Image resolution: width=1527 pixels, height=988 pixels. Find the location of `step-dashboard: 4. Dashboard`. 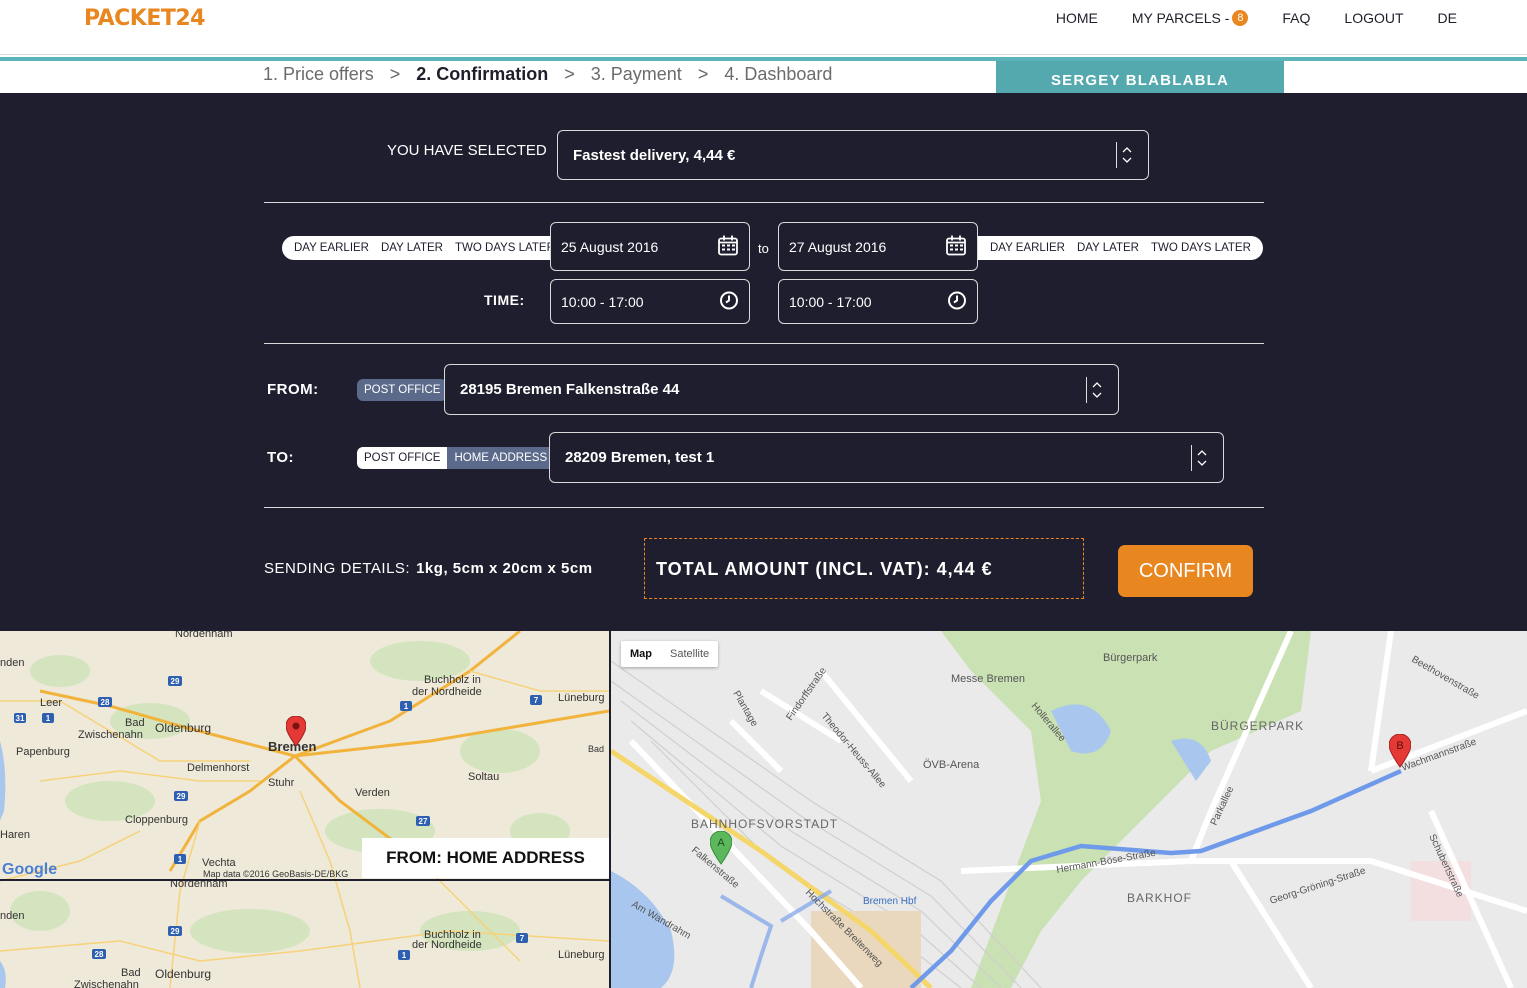

step-dashboard: 4. Dashboard is located at coordinates (778, 74).